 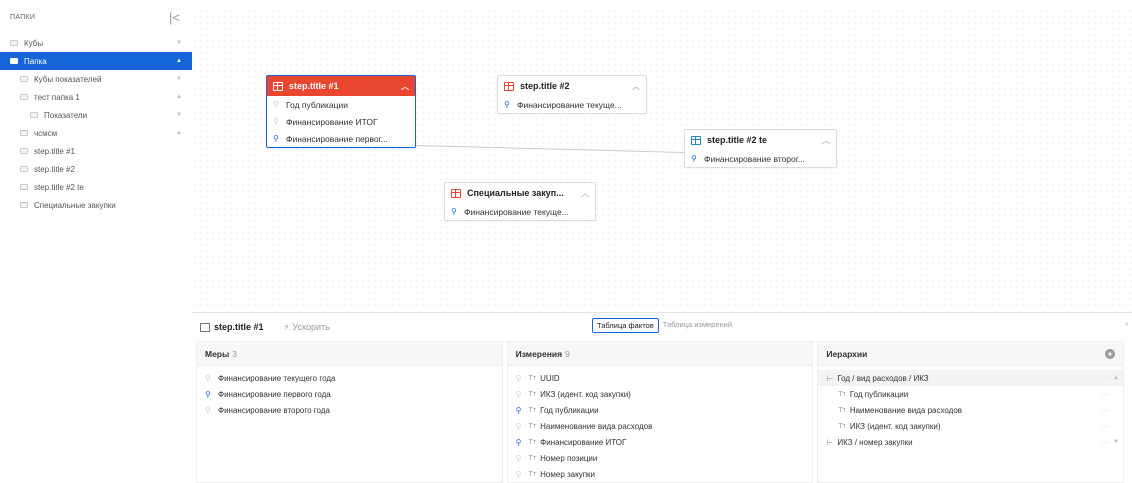 What do you see at coordinates (625, 325) in the screenshot?
I see `tab-facts: Таблица фактов` at bounding box center [625, 325].